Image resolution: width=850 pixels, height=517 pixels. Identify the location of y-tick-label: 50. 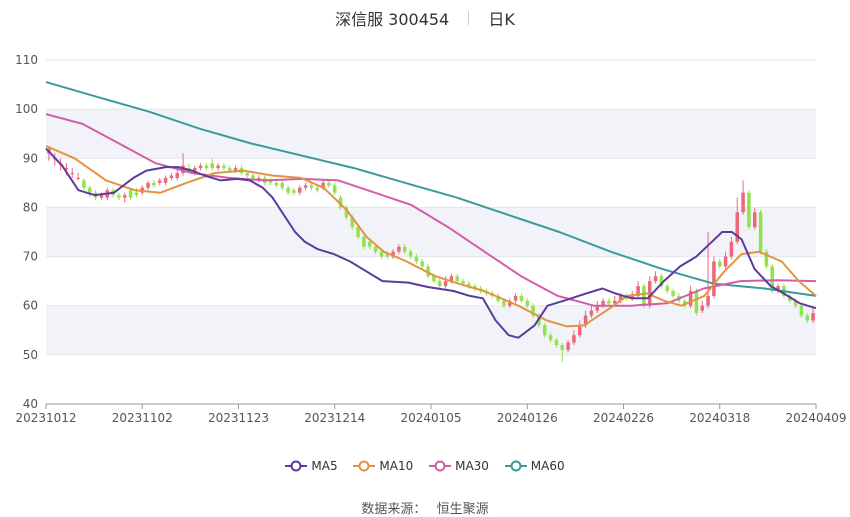
(30, 355).